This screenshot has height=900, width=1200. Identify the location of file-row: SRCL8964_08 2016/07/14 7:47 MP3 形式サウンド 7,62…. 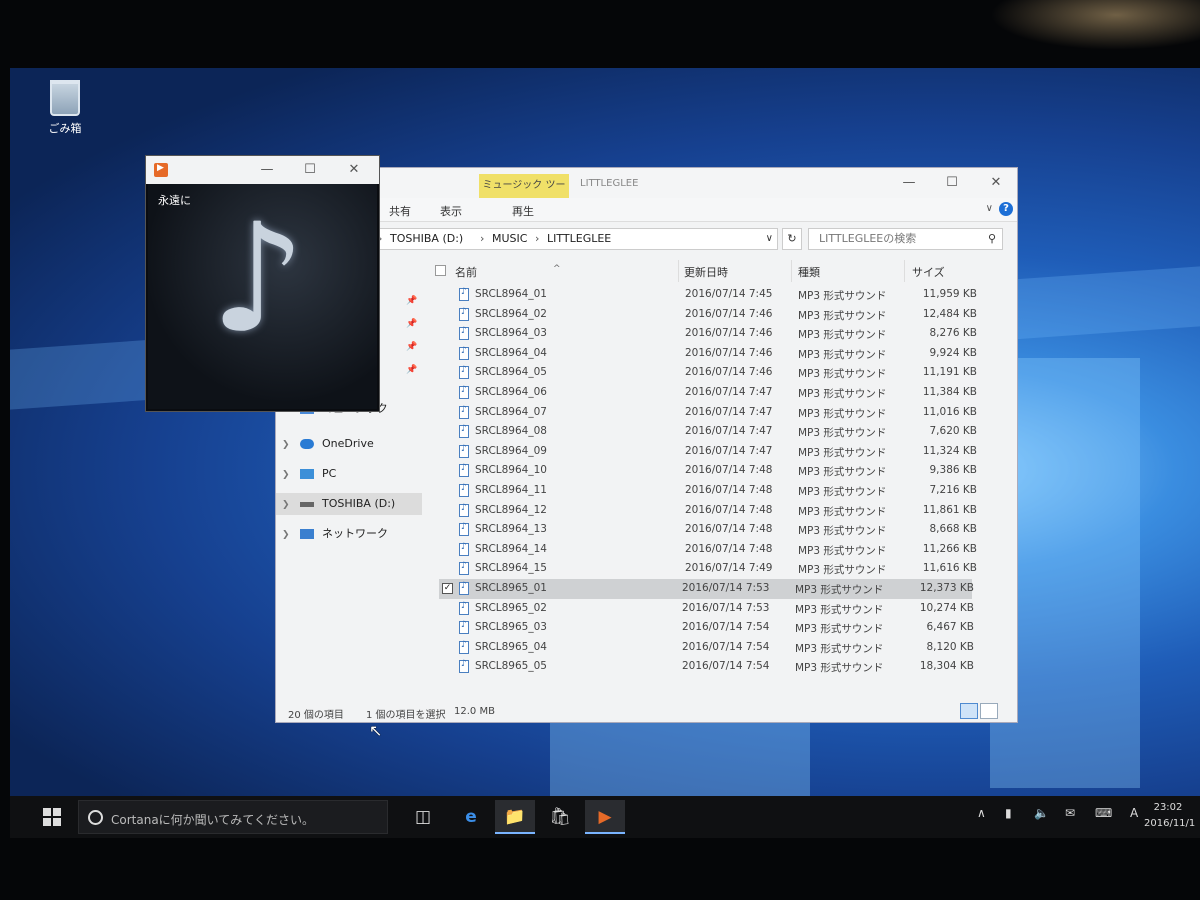
(708, 432).